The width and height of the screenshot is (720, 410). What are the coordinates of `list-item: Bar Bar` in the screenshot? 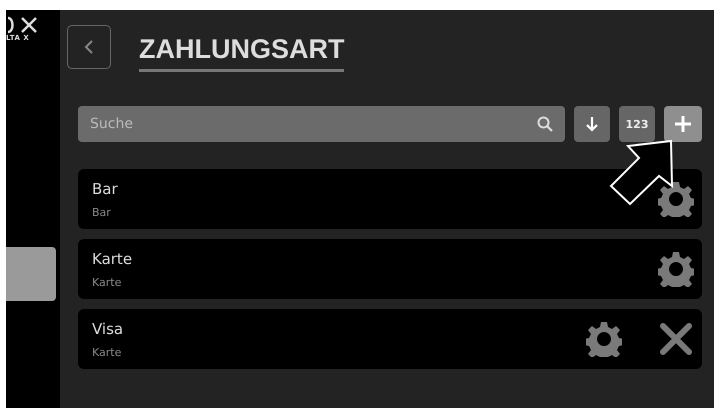 It's located at (390, 199).